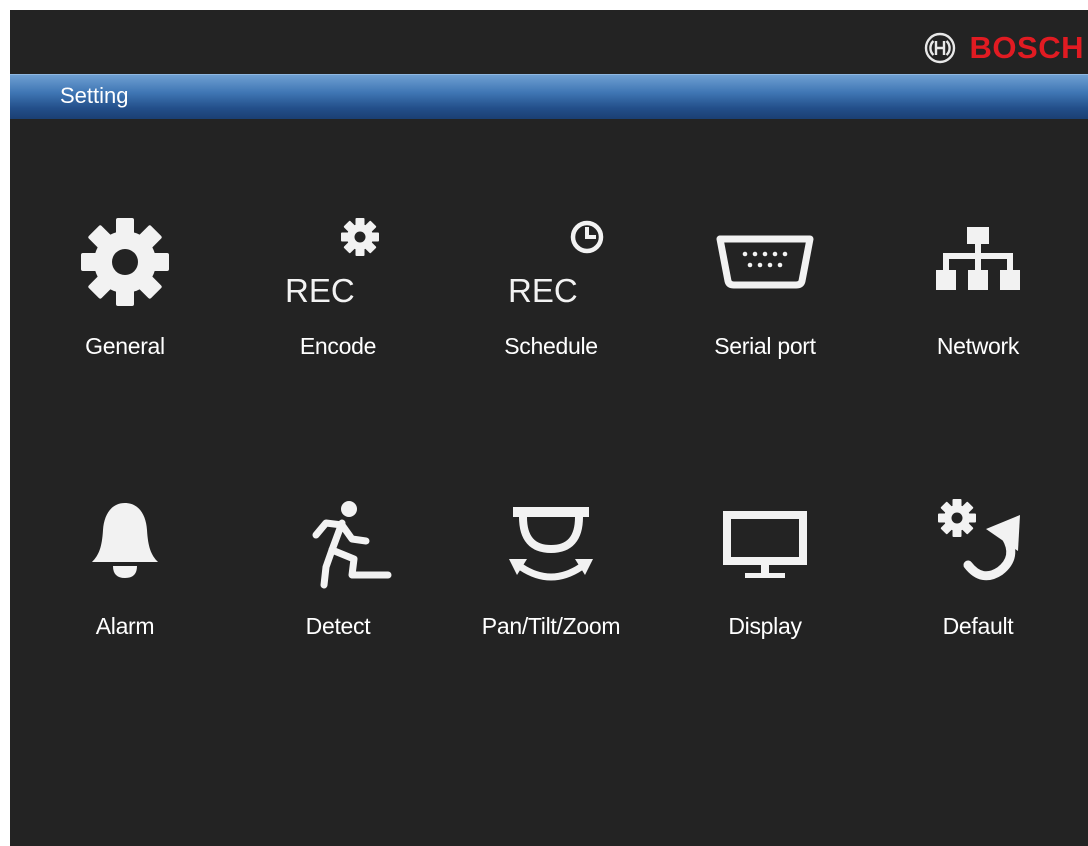  I want to click on menu-item-encode: REC Encode, so click(338, 300).